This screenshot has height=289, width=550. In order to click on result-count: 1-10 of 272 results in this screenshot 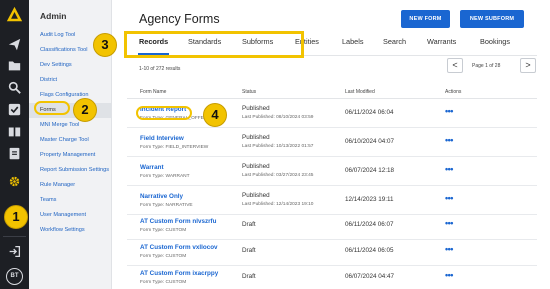, I will do `click(160, 69)`.